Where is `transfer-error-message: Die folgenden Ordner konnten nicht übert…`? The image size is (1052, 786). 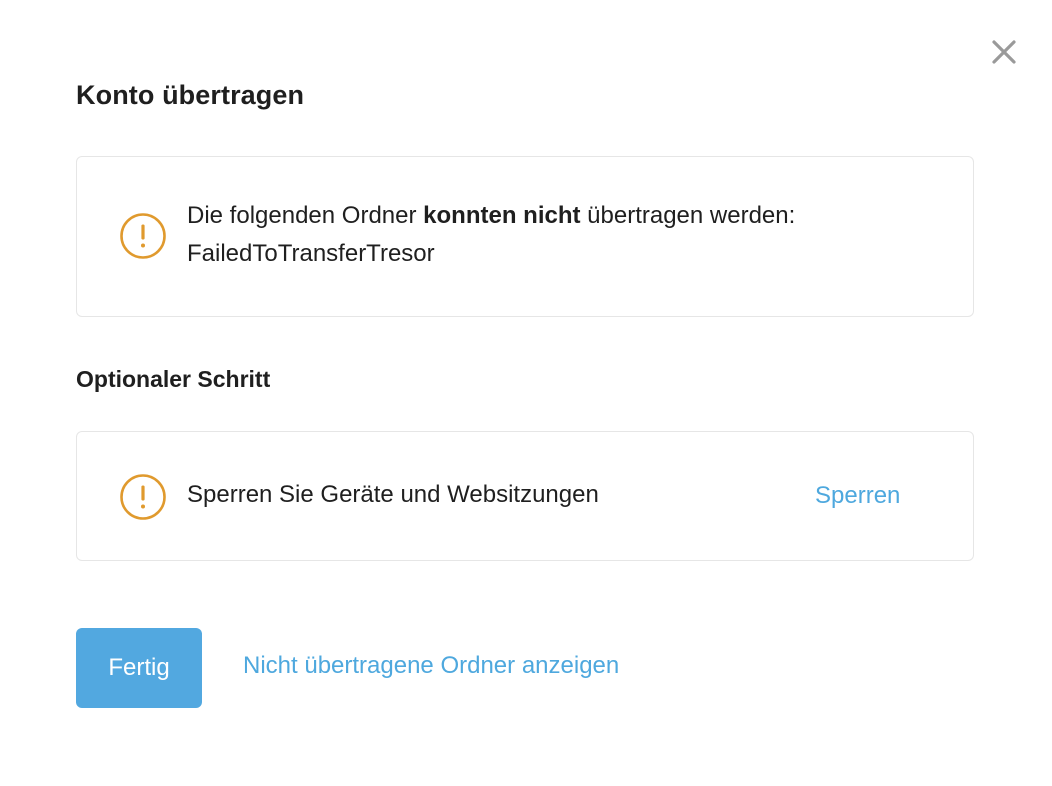
transfer-error-message: Die folgenden Ordner konnten nicht übert… is located at coordinates (491, 235).